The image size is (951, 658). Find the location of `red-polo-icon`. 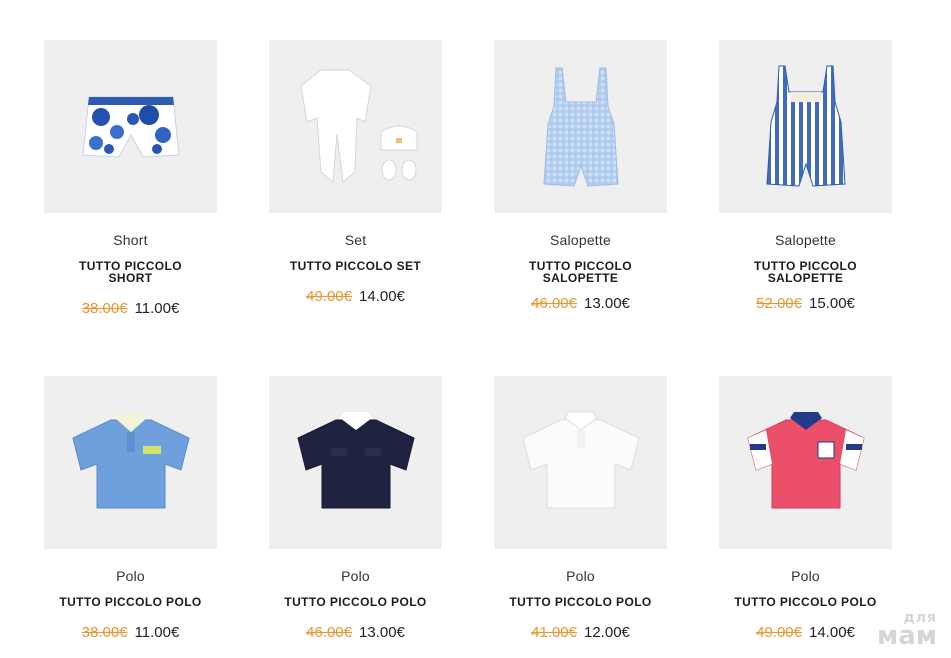

red-polo-icon is located at coordinates (805, 459).